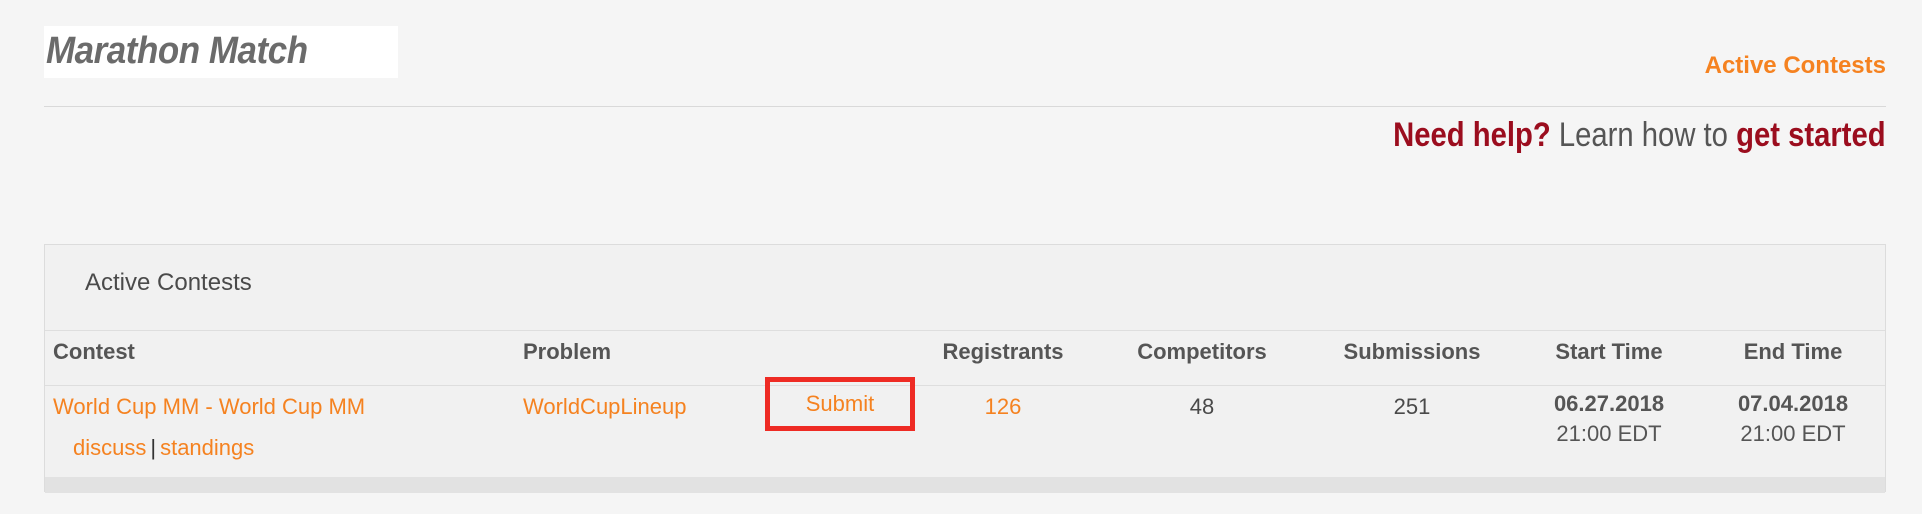 The width and height of the screenshot is (1922, 514). I want to click on end-time-cell: 07.04.2018 21:00 EDT, so click(1793, 419).